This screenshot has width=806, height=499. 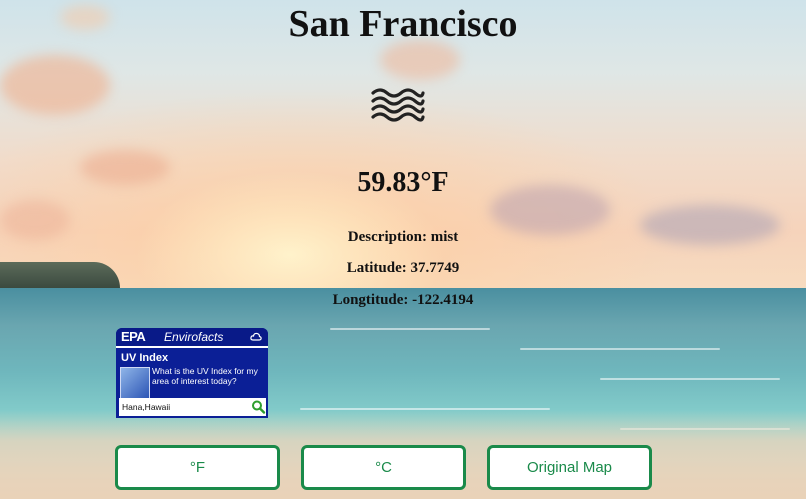 I want to click on epa-widget-header: EPA Envirofacts, so click(x=192, y=338).